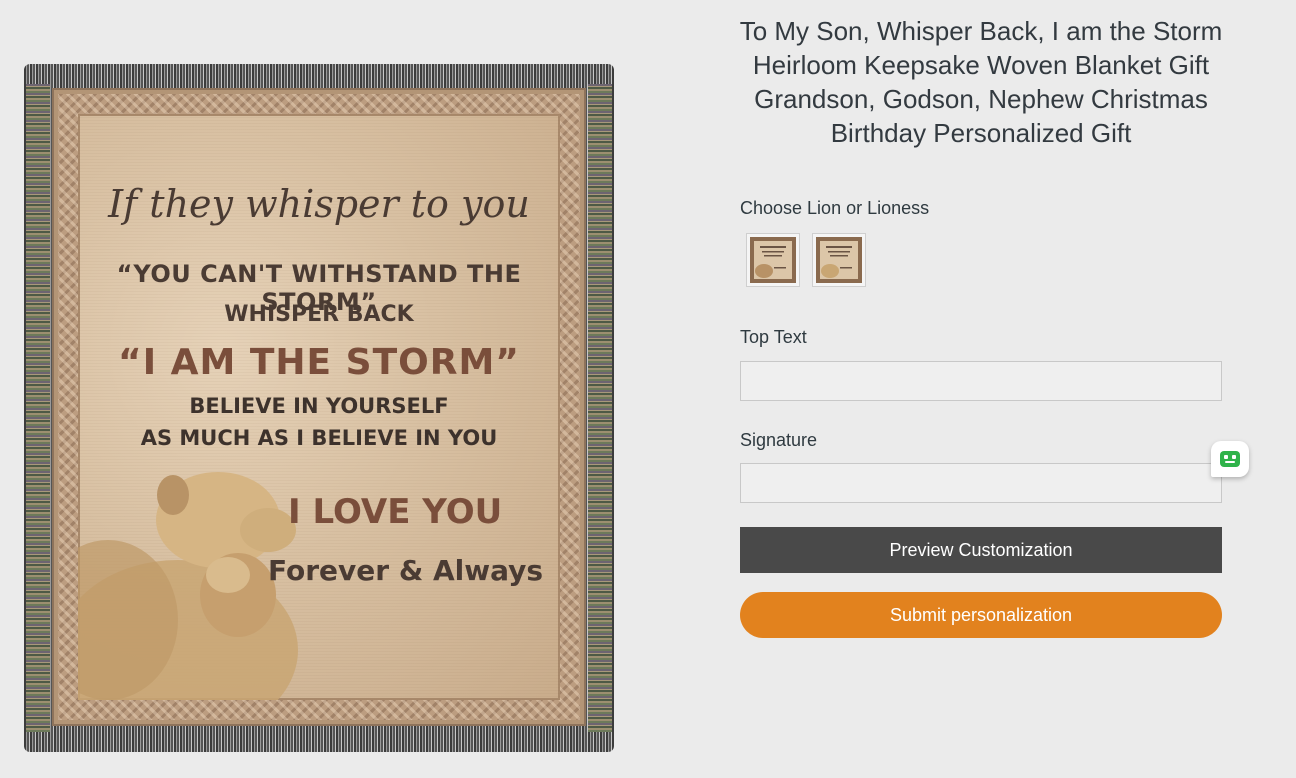  What do you see at coordinates (319, 438) in the screenshot?
I see `blanket-line-5: AS MUCH AS I BELIEVE IN YOU` at bounding box center [319, 438].